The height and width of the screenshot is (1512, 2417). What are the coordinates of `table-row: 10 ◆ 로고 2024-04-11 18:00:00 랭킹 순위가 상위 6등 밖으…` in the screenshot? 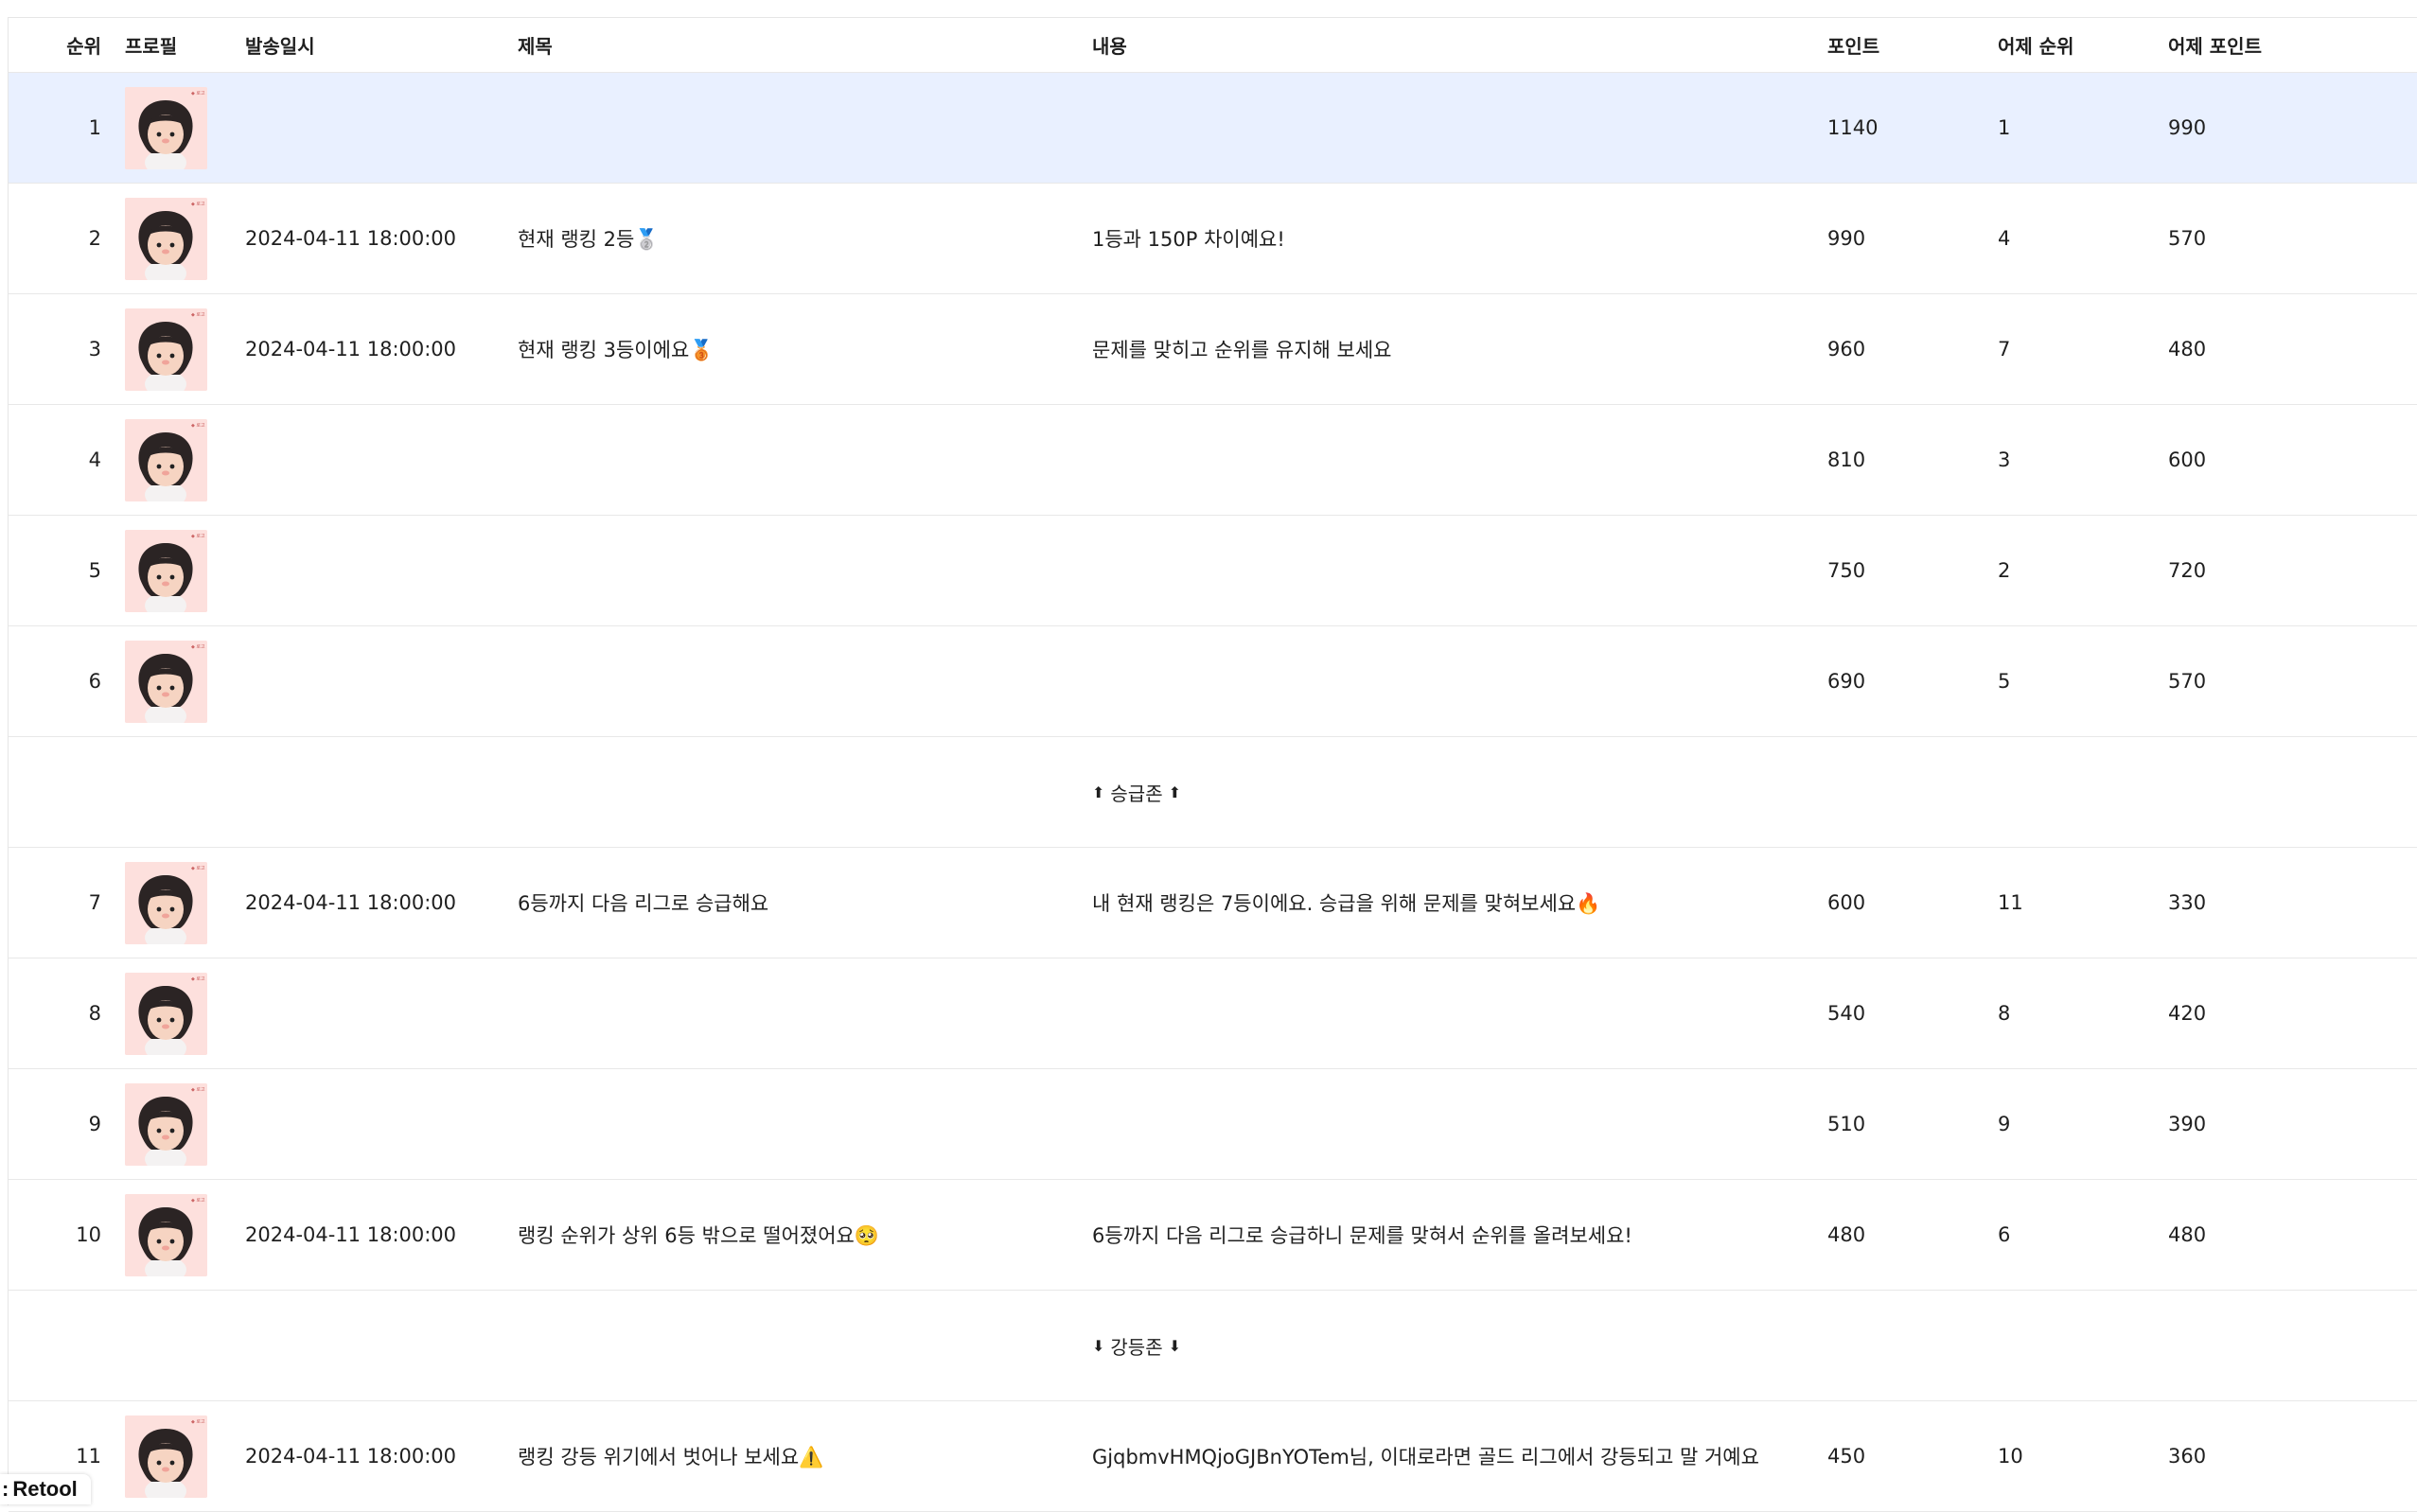 It's located at (1213, 1235).